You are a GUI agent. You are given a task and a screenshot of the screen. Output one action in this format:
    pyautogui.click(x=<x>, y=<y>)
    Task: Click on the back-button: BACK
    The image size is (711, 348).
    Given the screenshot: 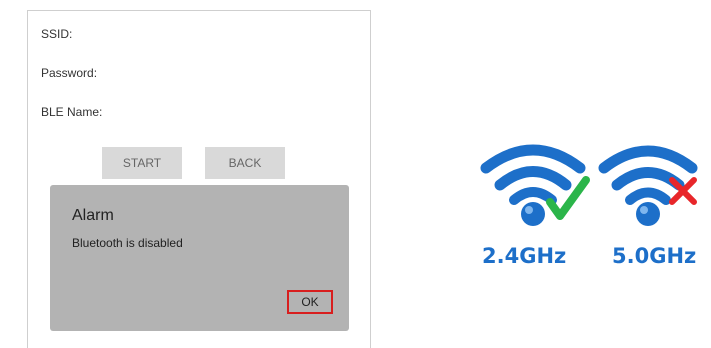 What is the action you would take?
    pyautogui.click(x=245, y=163)
    